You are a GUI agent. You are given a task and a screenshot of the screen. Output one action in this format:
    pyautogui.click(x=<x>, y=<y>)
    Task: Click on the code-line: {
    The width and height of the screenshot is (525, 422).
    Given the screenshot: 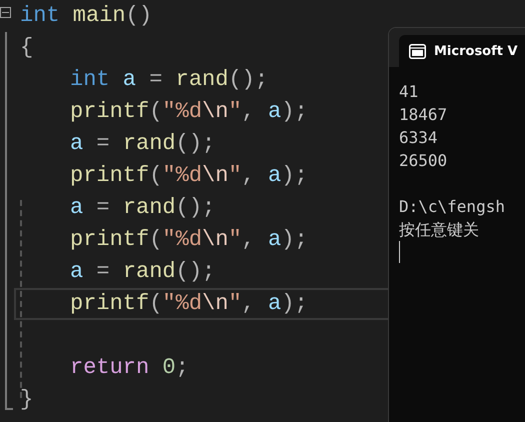 What is the action you would take?
    pyautogui.click(x=27, y=48)
    